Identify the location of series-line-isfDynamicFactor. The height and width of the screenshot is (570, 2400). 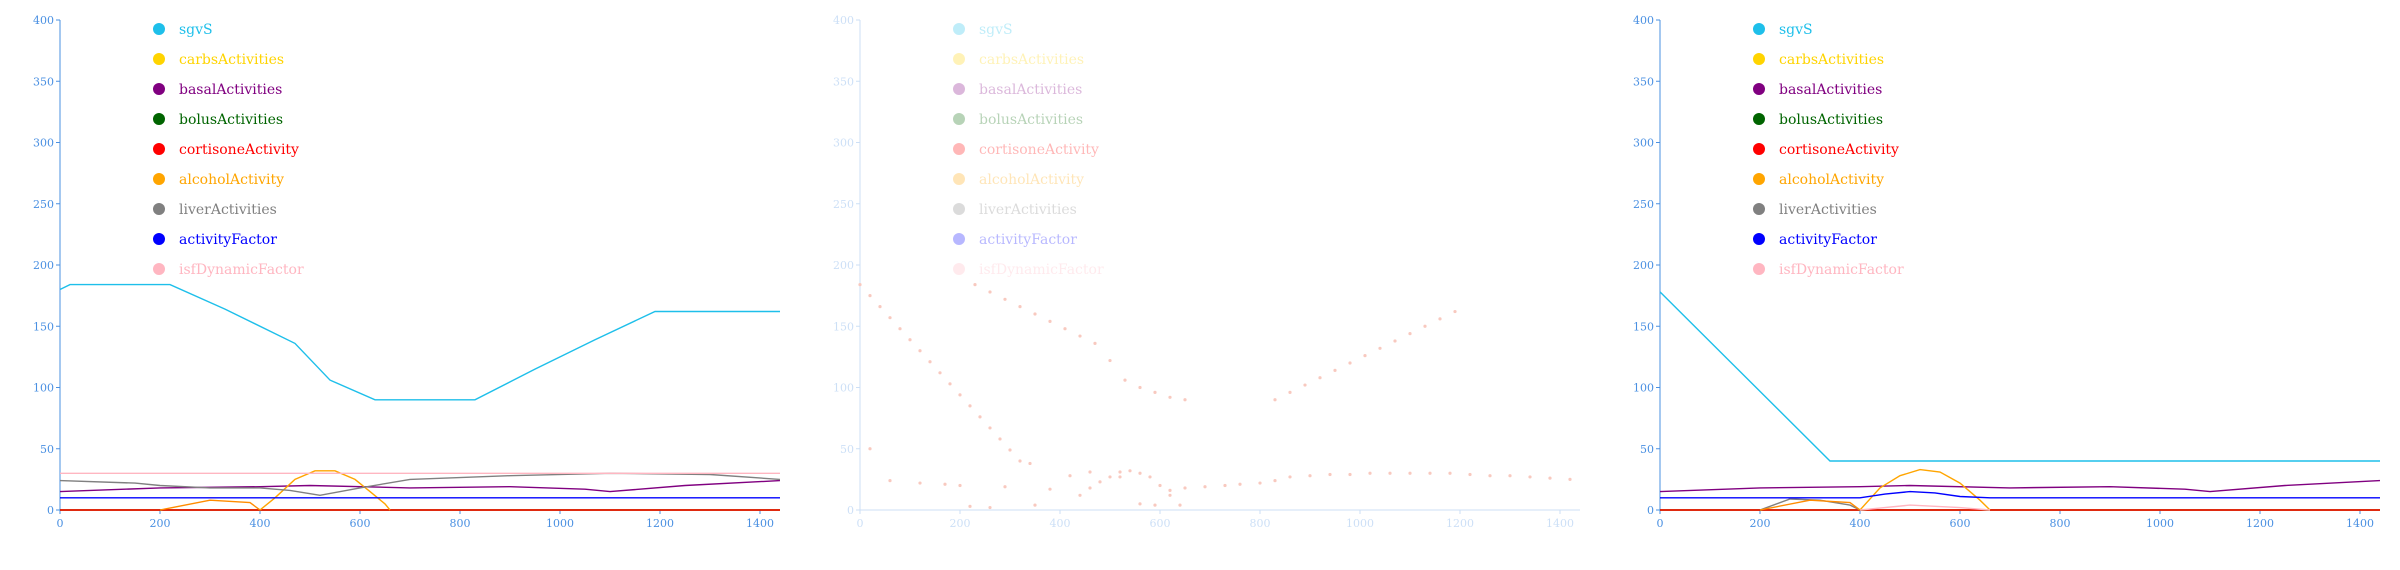
(1925, 507).